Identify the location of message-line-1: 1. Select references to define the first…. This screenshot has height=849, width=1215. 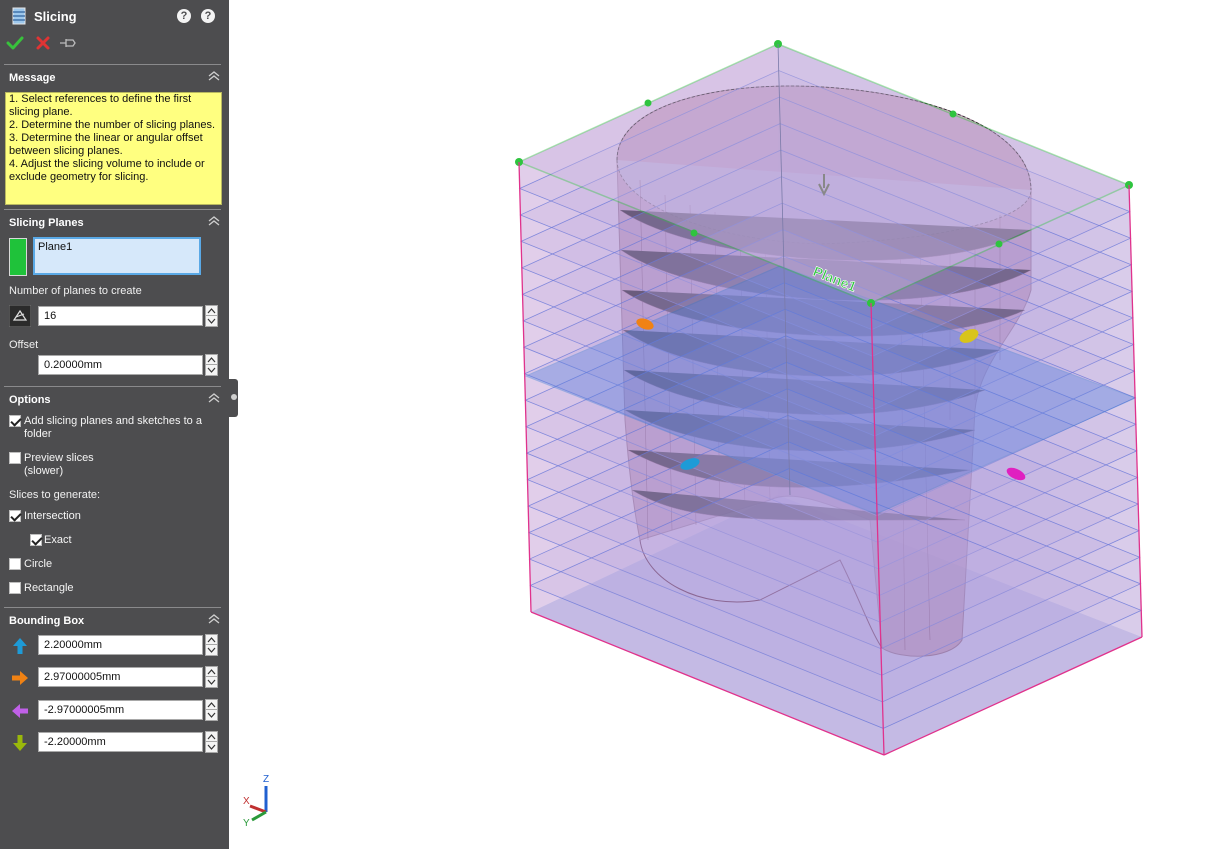
(102, 105).